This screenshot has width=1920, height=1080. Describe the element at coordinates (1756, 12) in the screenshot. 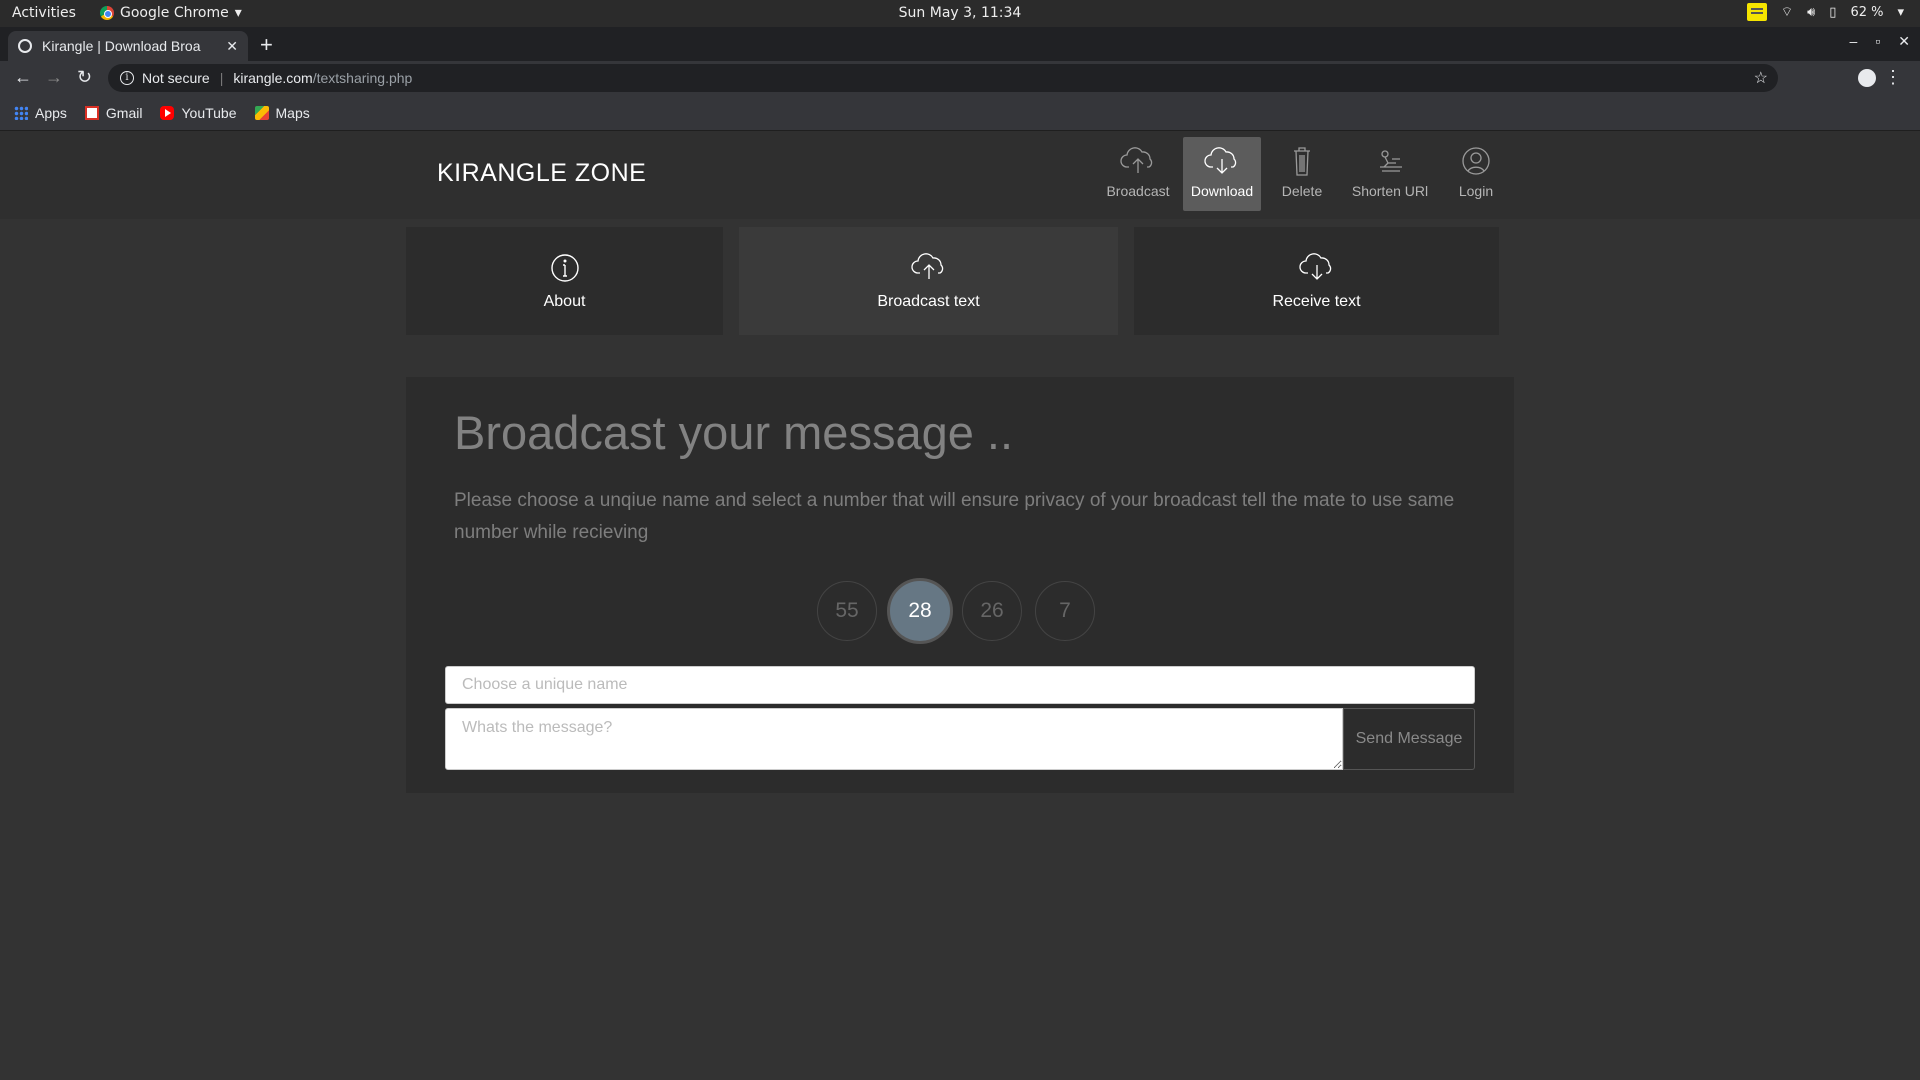

I see `notes-icon` at that location.